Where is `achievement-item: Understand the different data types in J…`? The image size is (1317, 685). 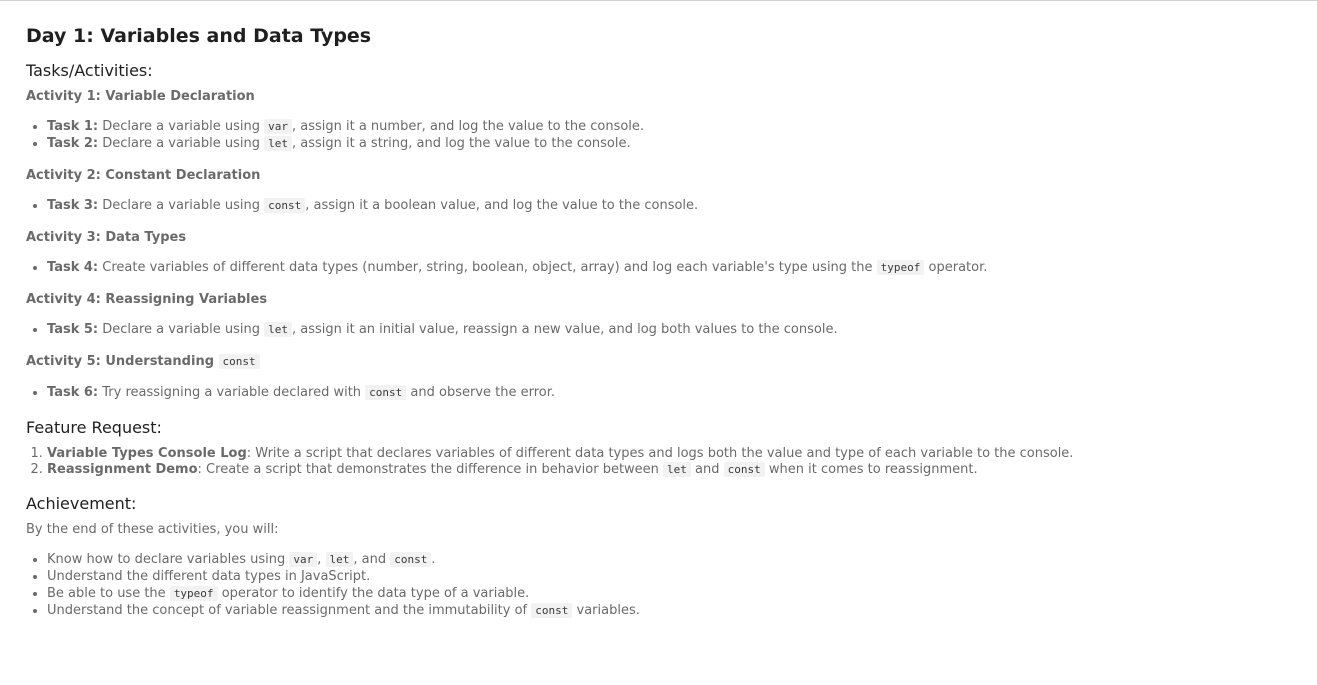
achievement-item: Understand the different data types in J… is located at coordinates (343, 576).